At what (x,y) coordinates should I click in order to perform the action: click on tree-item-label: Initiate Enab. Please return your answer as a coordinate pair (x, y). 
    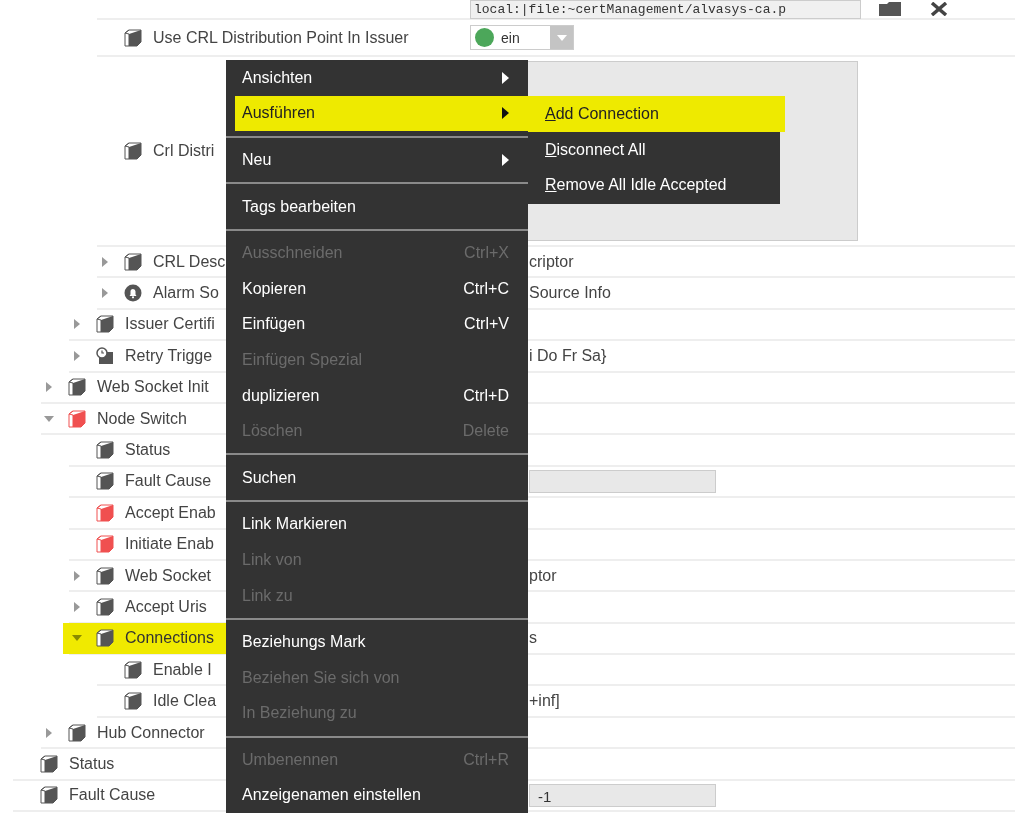
    Looking at the image, I should click on (169, 544).